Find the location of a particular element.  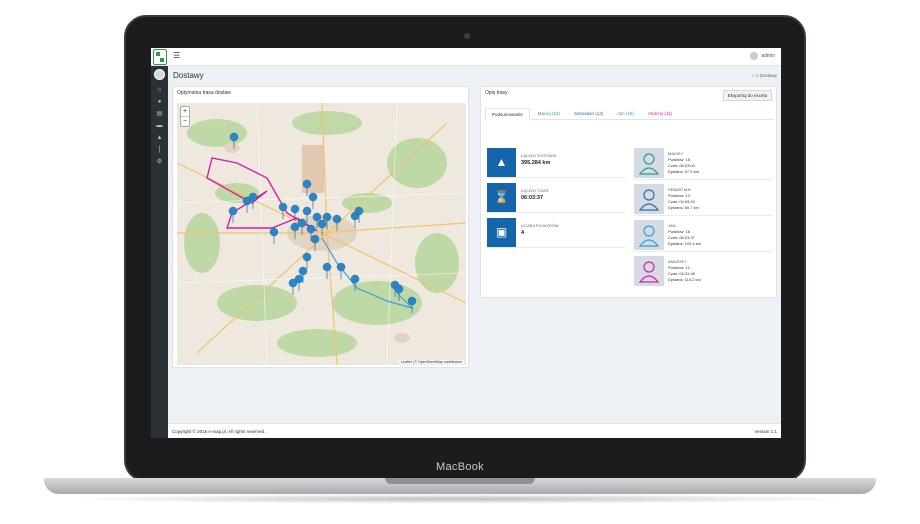

driver-points: Punktów: 13 is located at coordinates (679, 195).